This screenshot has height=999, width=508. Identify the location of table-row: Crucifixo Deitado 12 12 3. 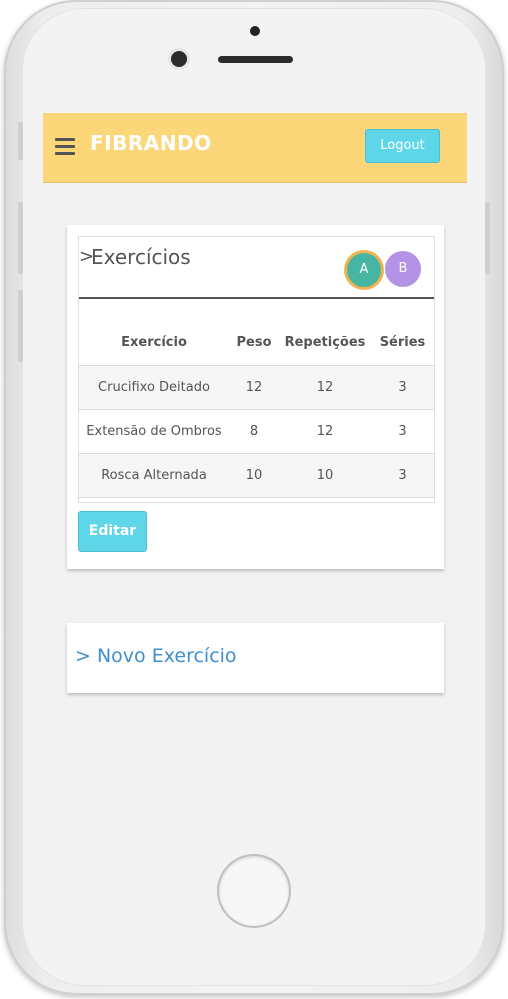
(256, 387).